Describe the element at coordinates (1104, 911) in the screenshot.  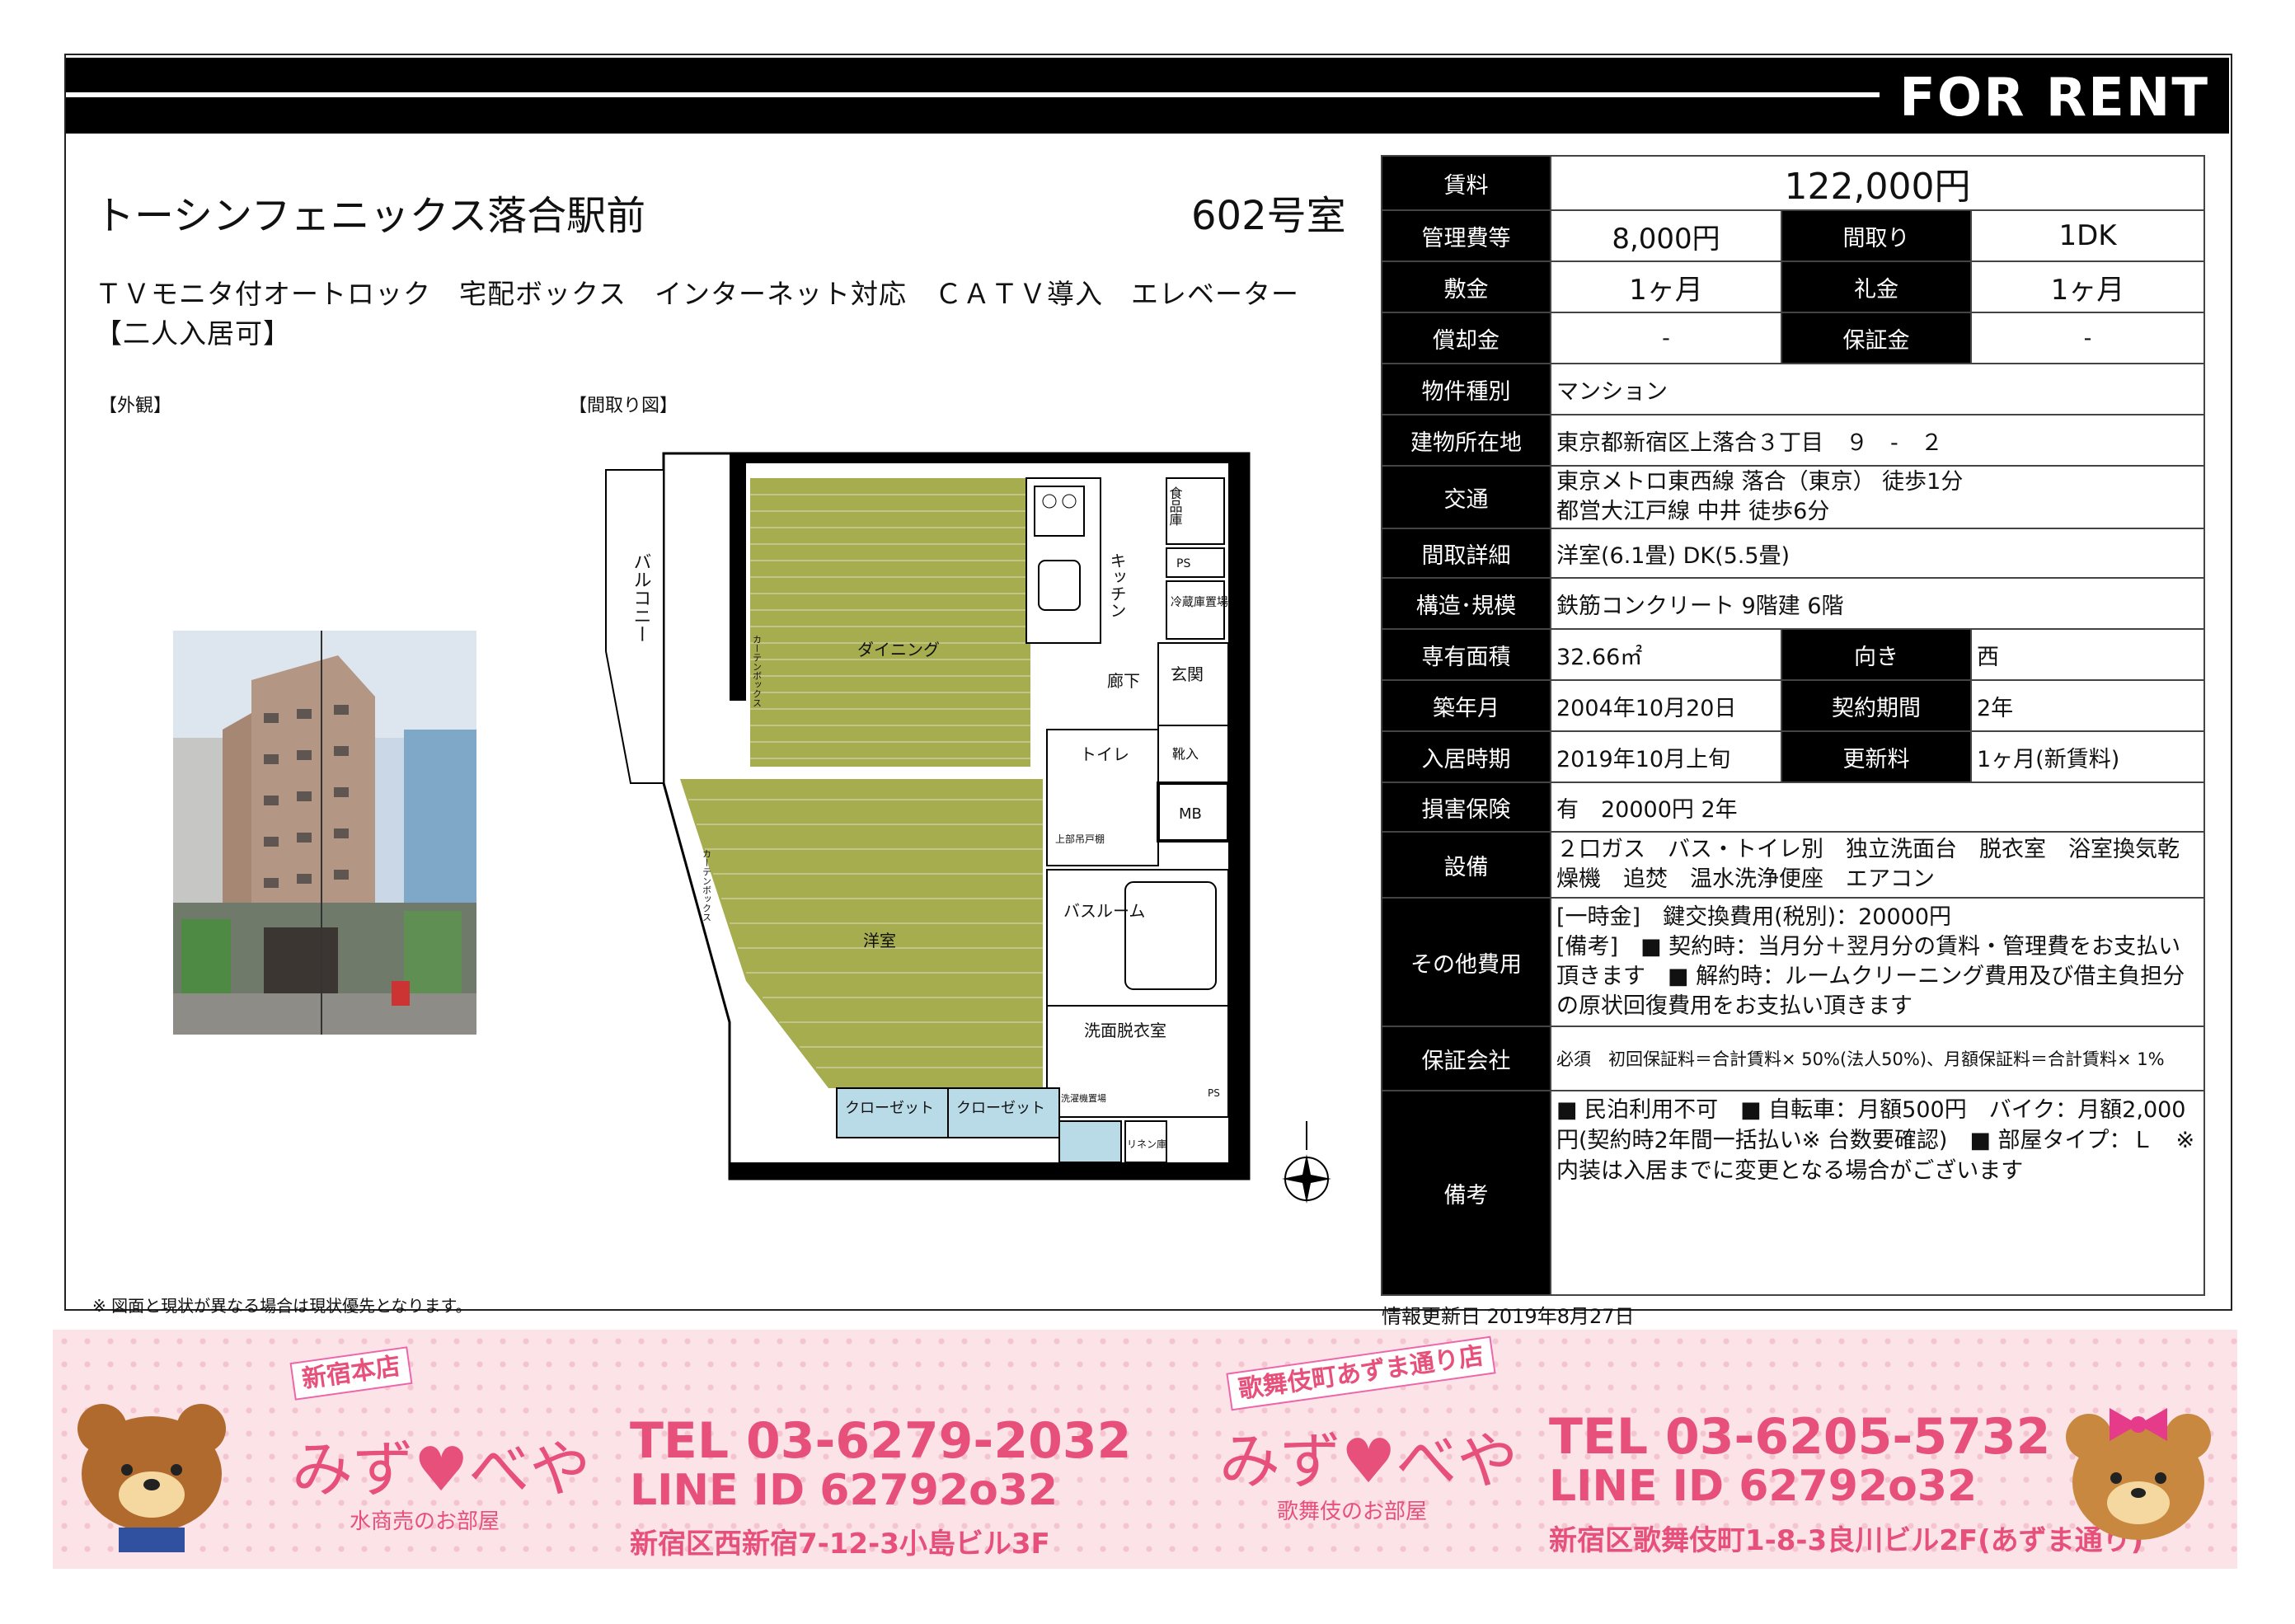
I see `label-bath: バスルーム` at that location.